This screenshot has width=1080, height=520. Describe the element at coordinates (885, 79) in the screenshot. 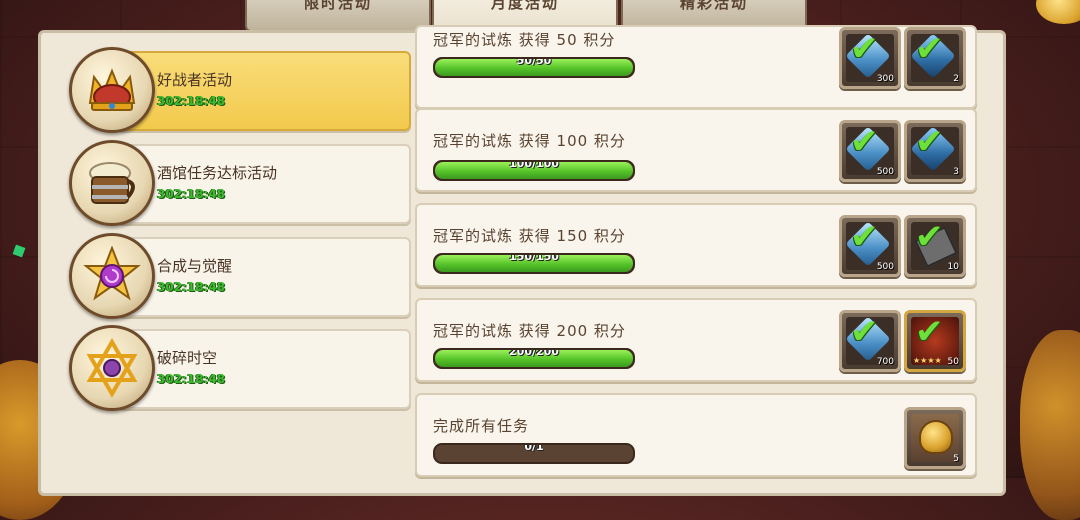

I see `reward-count: 300` at that location.